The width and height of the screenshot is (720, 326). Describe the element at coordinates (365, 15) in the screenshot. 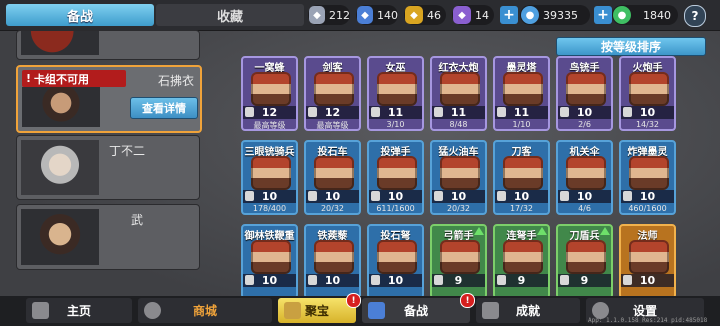

I see `blue-shield-icon: ◆` at that location.